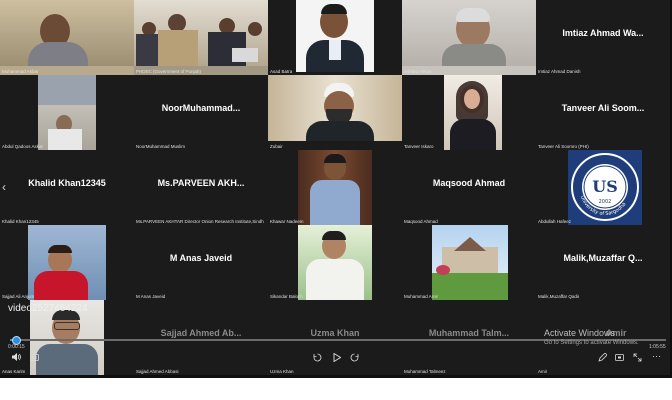  Describe the element at coordinates (16, 358) in the screenshot. I see `volume-icon` at that location.